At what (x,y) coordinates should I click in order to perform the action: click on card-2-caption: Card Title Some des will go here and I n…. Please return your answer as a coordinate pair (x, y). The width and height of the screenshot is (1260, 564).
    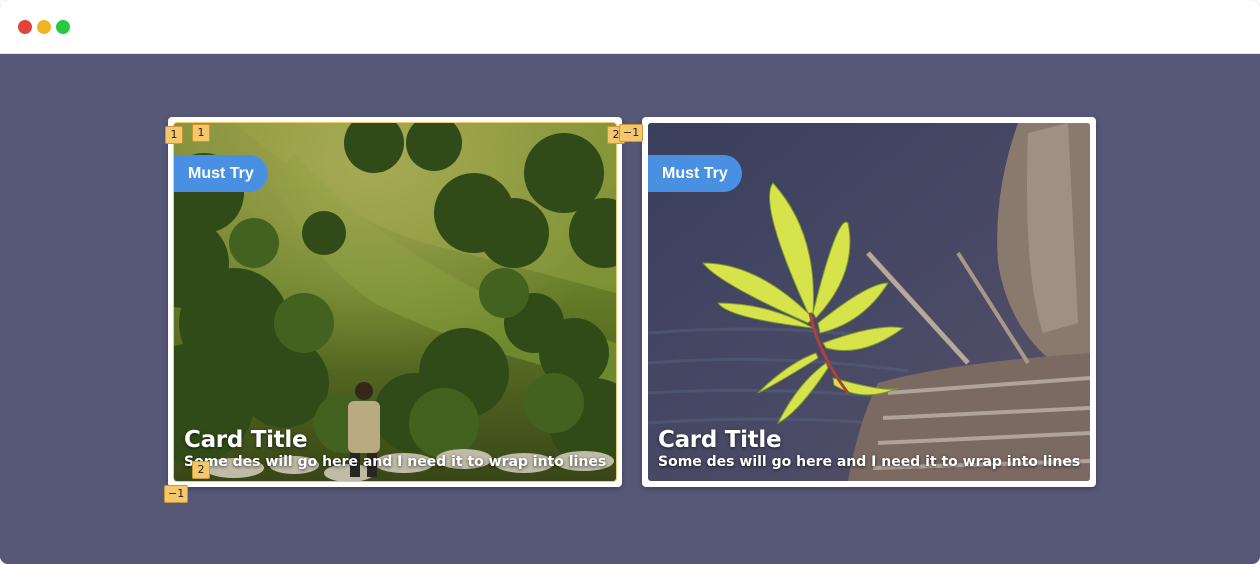
    Looking at the image, I should click on (870, 449).